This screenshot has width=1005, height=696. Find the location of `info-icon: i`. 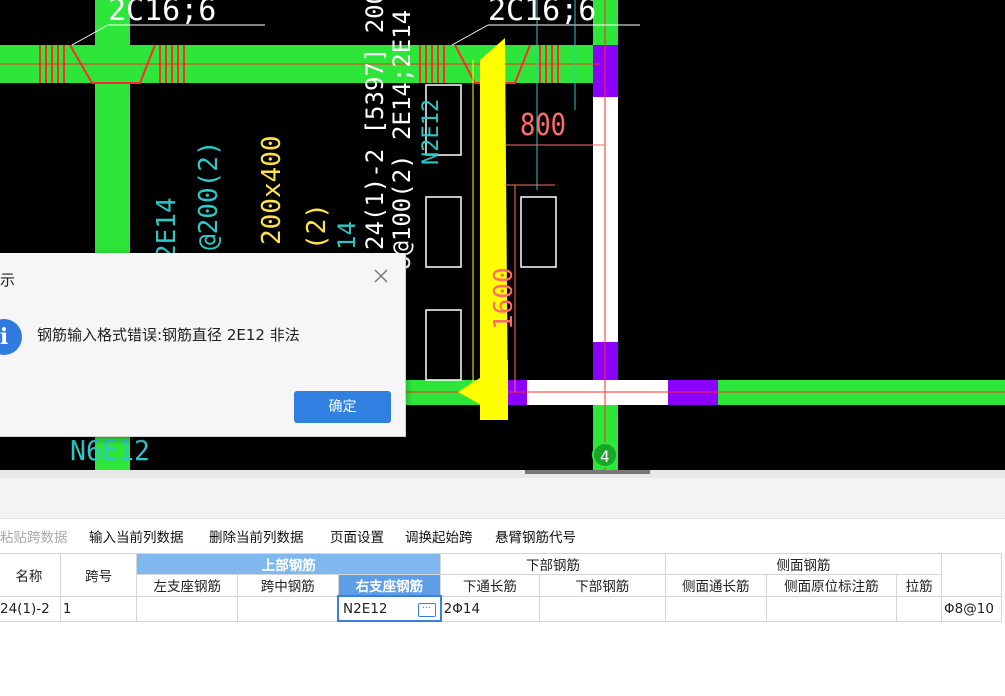

info-icon: i is located at coordinates (11, 337).